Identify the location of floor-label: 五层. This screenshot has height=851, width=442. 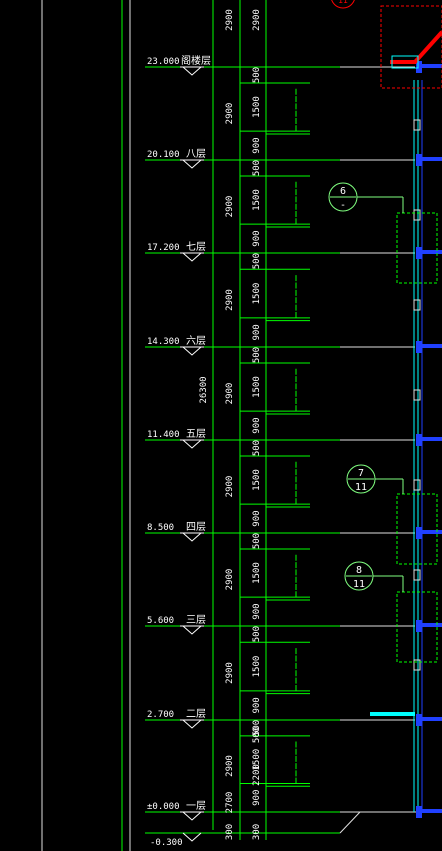
(196, 434).